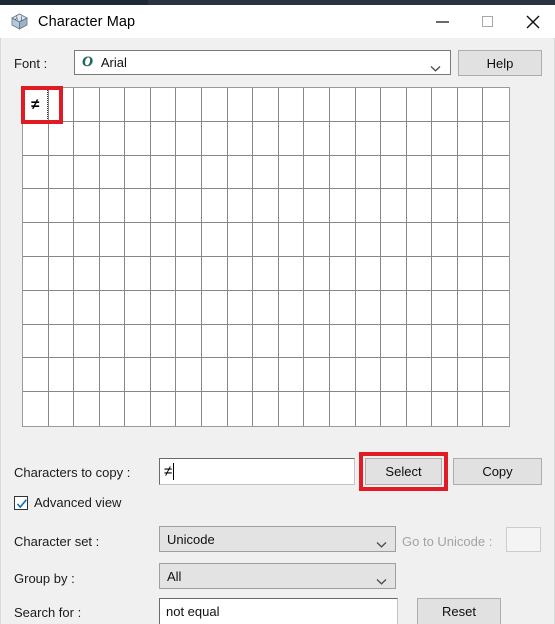 The image size is (555, 624). Describe the element at coordinates (442, 21) in the screenshot. I see `minimize-button` at that location.